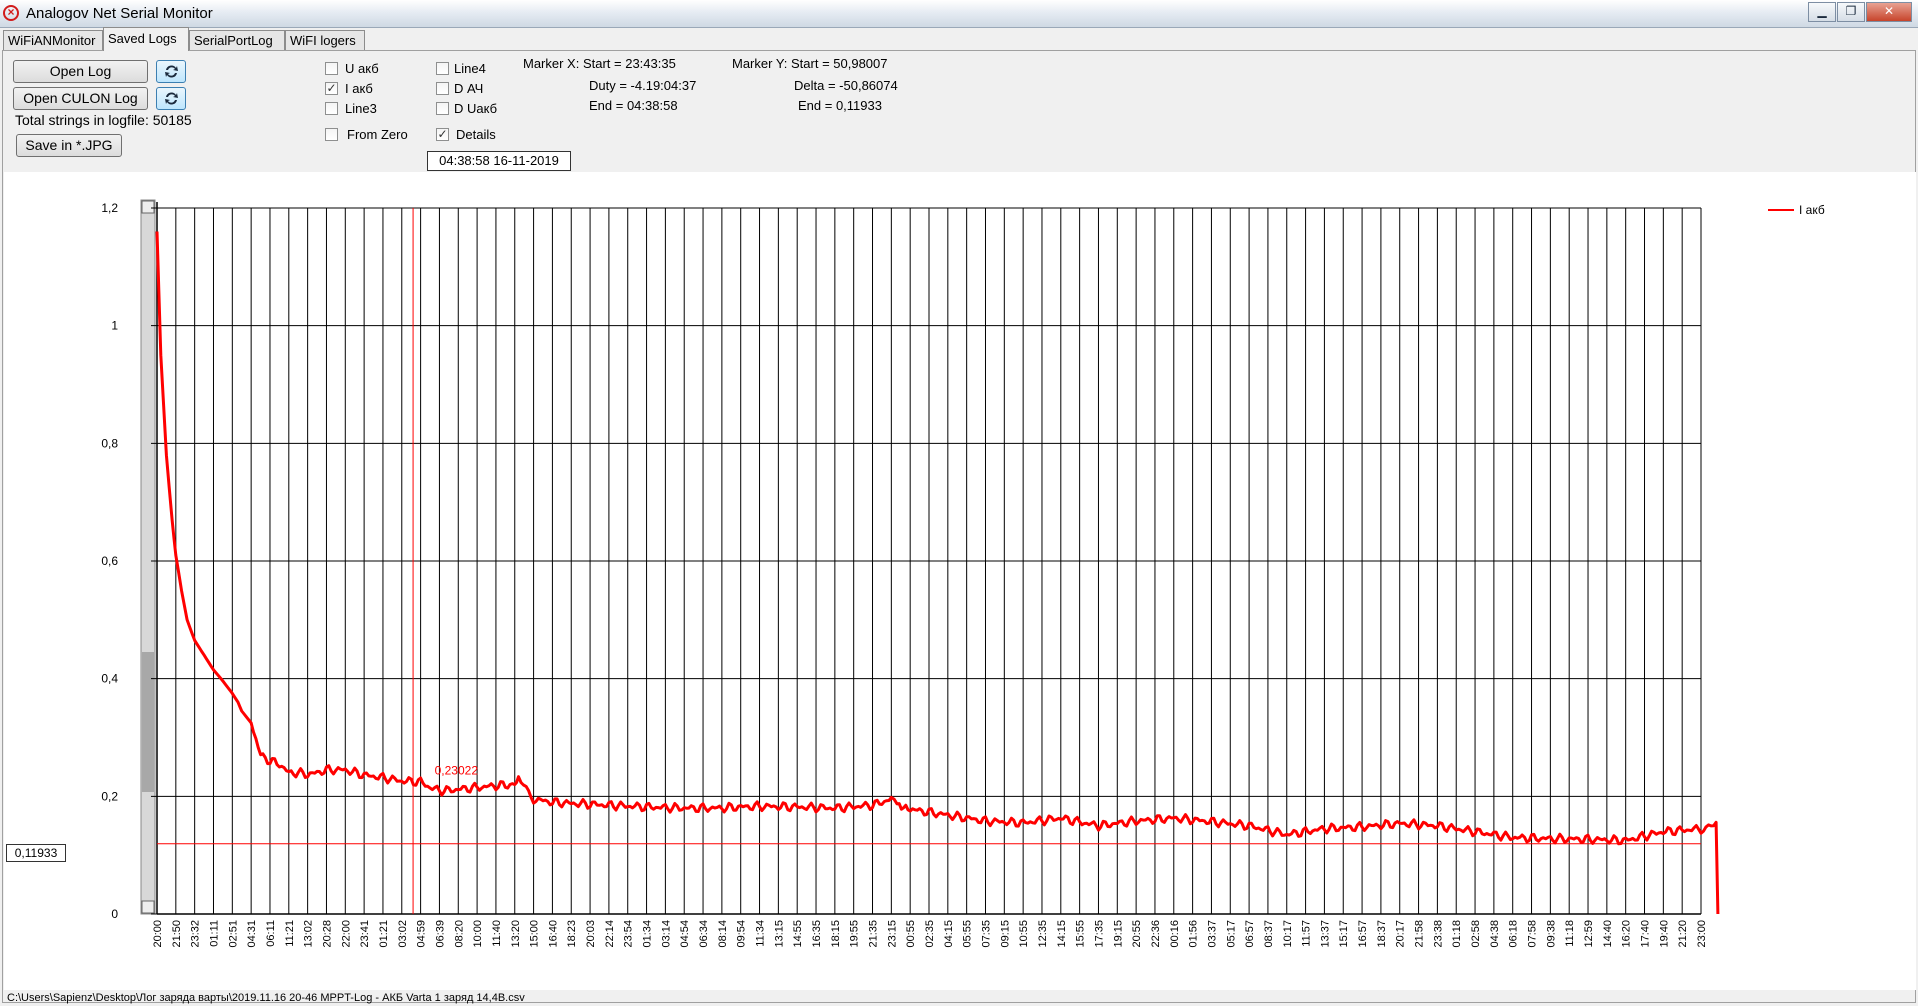  I want to click on checkbox-d-ach, so click(442, 88).